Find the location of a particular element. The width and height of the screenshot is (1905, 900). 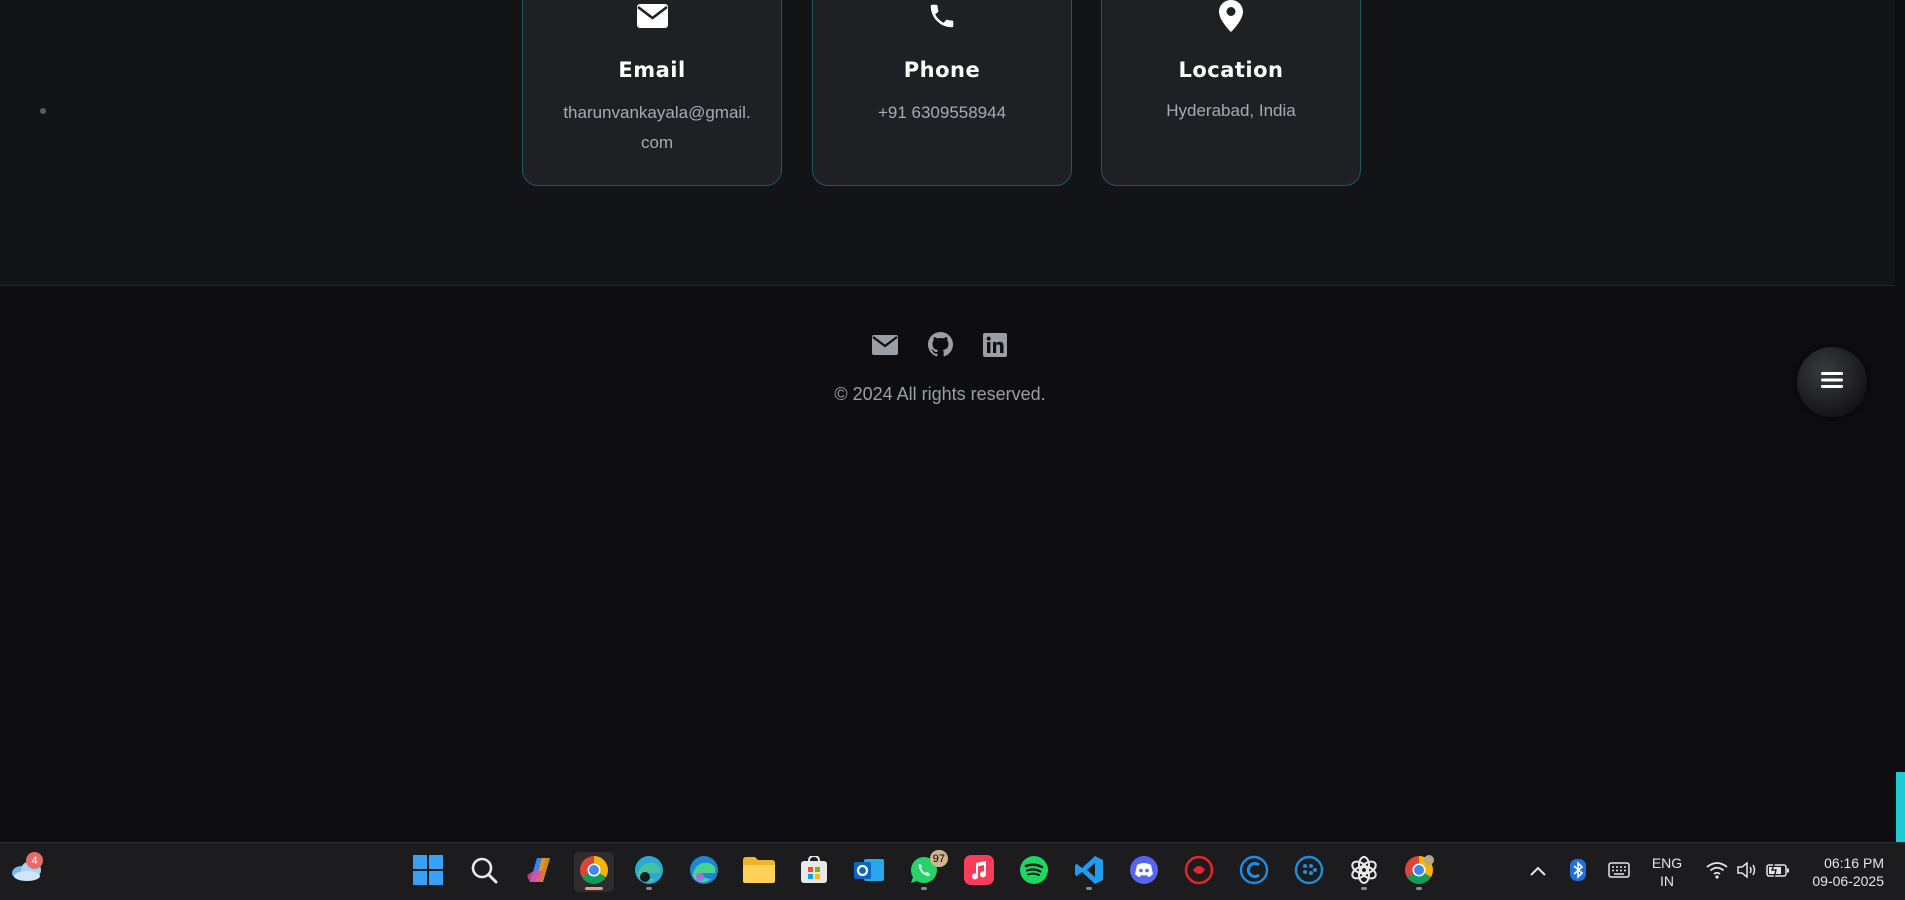

notification-badge: 97 is located at coordinates (938, 858).